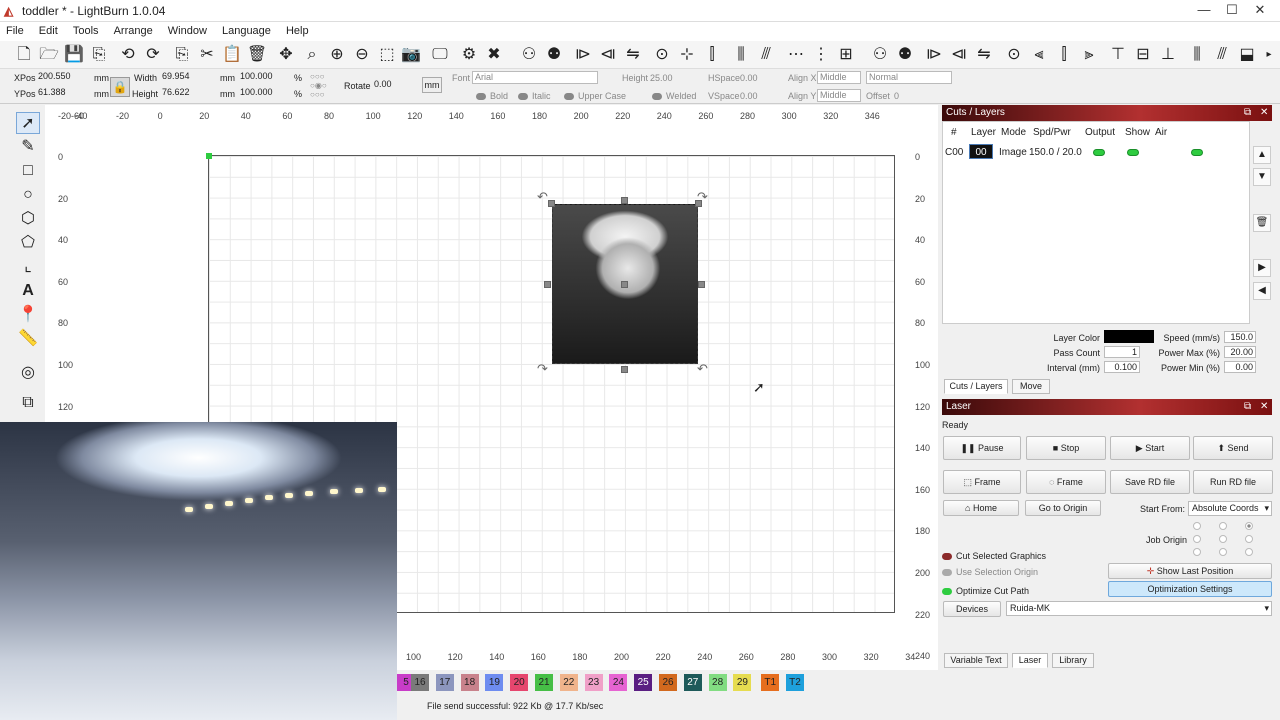 This screenshot has width=1280, height=720. Describe the element at coordinates (990, 572) in the screenshot. I see `use-selection-origin-toggle: Use Selection Origin` at that location.